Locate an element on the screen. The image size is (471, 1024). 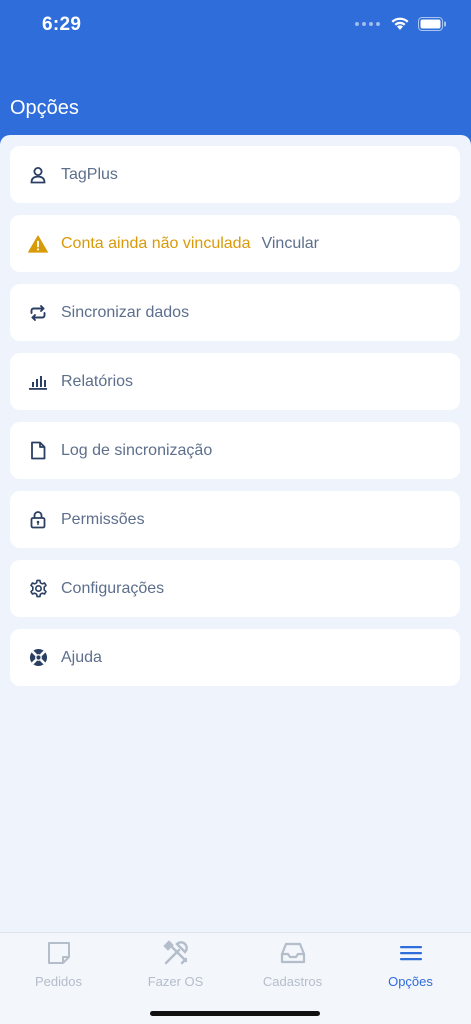
tab-fazer-os: Fazer OS is located at coordinates (175, 967).